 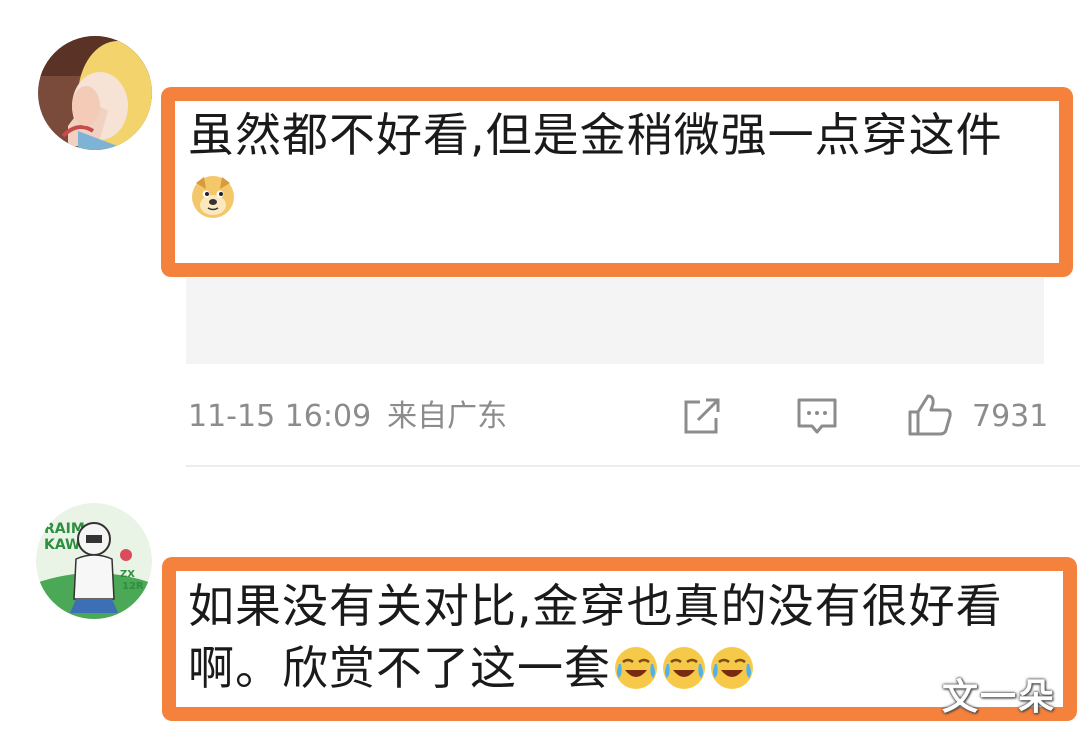 What do you see at coordinates (595, 637) in the screenshot?
I see `comment-body: 如果没有关对比,金穿也真的没有很好看啊。欣赏不了这一套` at bounding box center [595, 637].